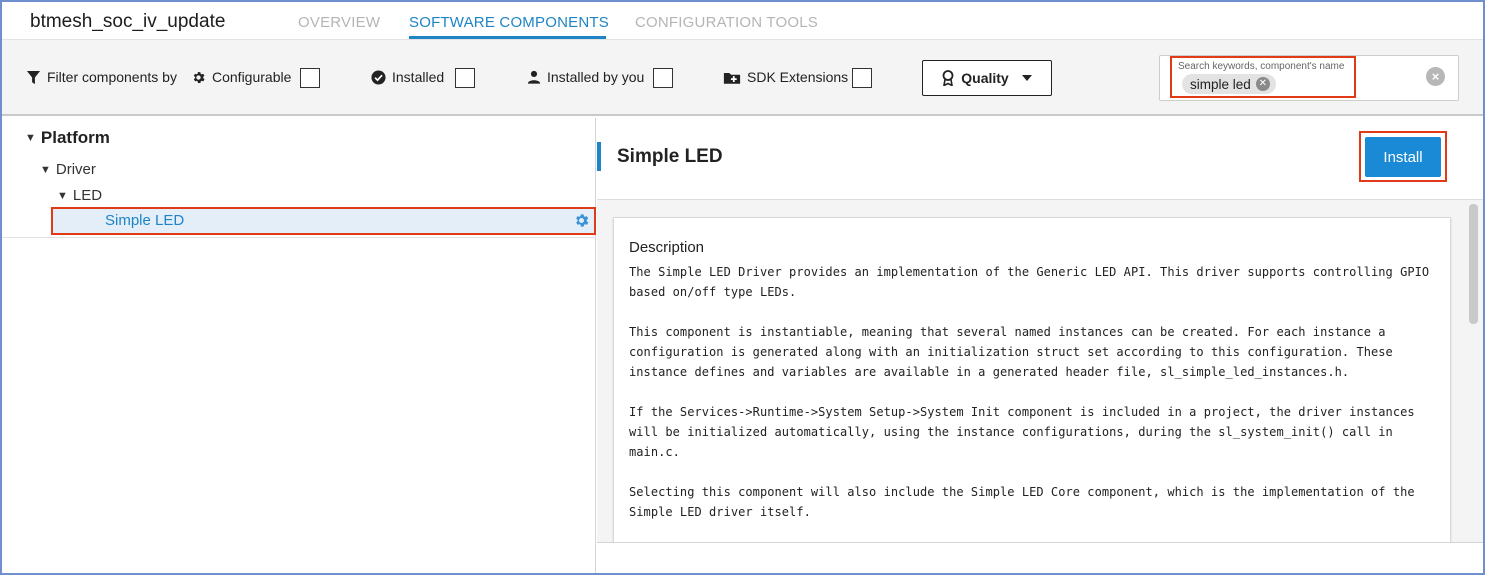  Describe the element at coordinates (252, 77) in the screenshot. I see `configurable-label: Configurable` at that location.